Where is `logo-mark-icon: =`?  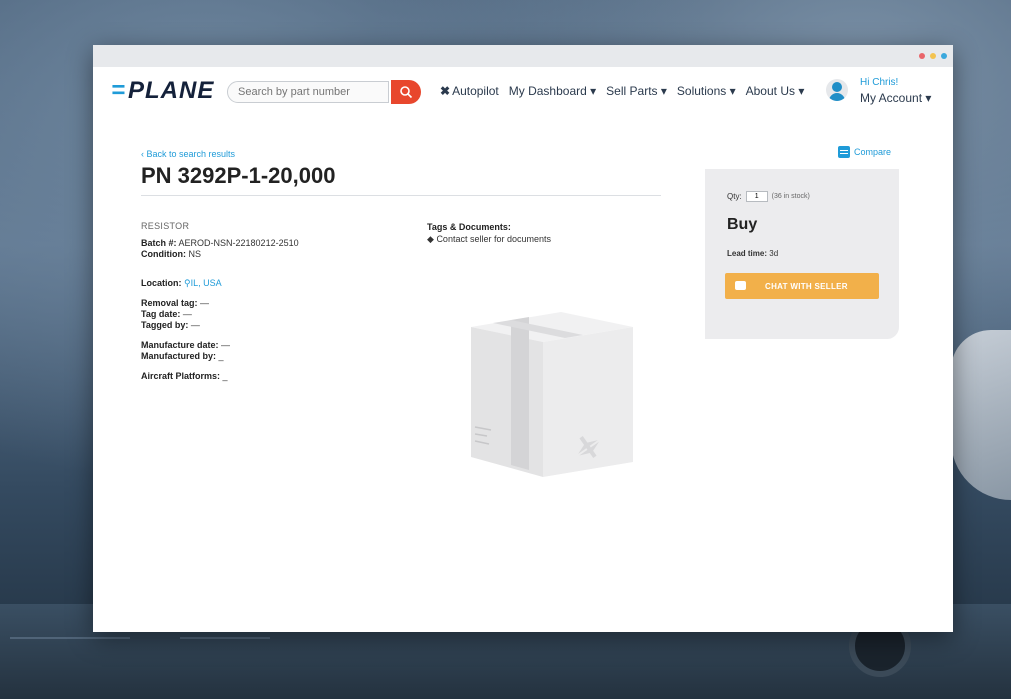 logo-mark-icon: = is located at coordinates (119, 90).